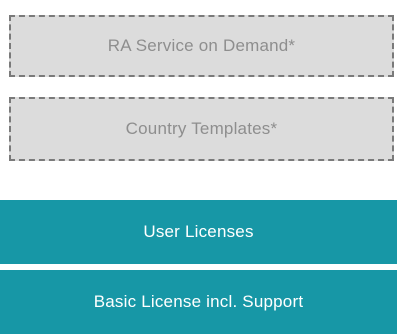  I want to click on basic-license-label: Basic License incl. Support, so click(198, 301).